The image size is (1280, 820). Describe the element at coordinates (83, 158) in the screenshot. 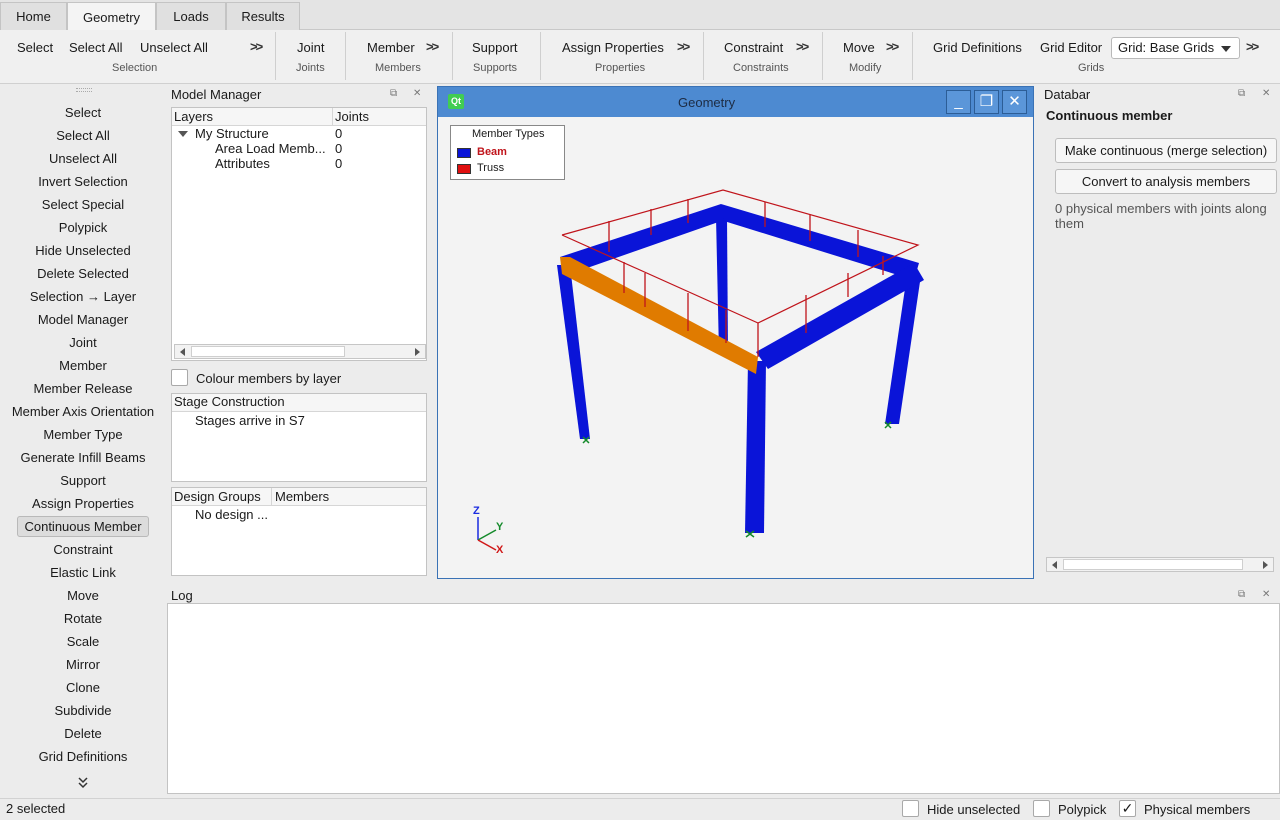

I see `tool-unselect-all: Unselect All` at that location.